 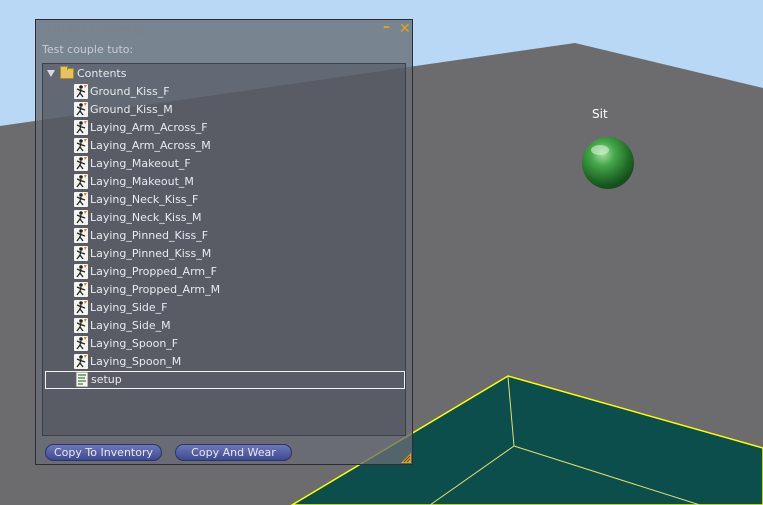 What do you see at coordinates (103, 452) in the screenshot?
I see `copy-to-inventory-button: Copy To Inventory` at bounding box center [103, 452].